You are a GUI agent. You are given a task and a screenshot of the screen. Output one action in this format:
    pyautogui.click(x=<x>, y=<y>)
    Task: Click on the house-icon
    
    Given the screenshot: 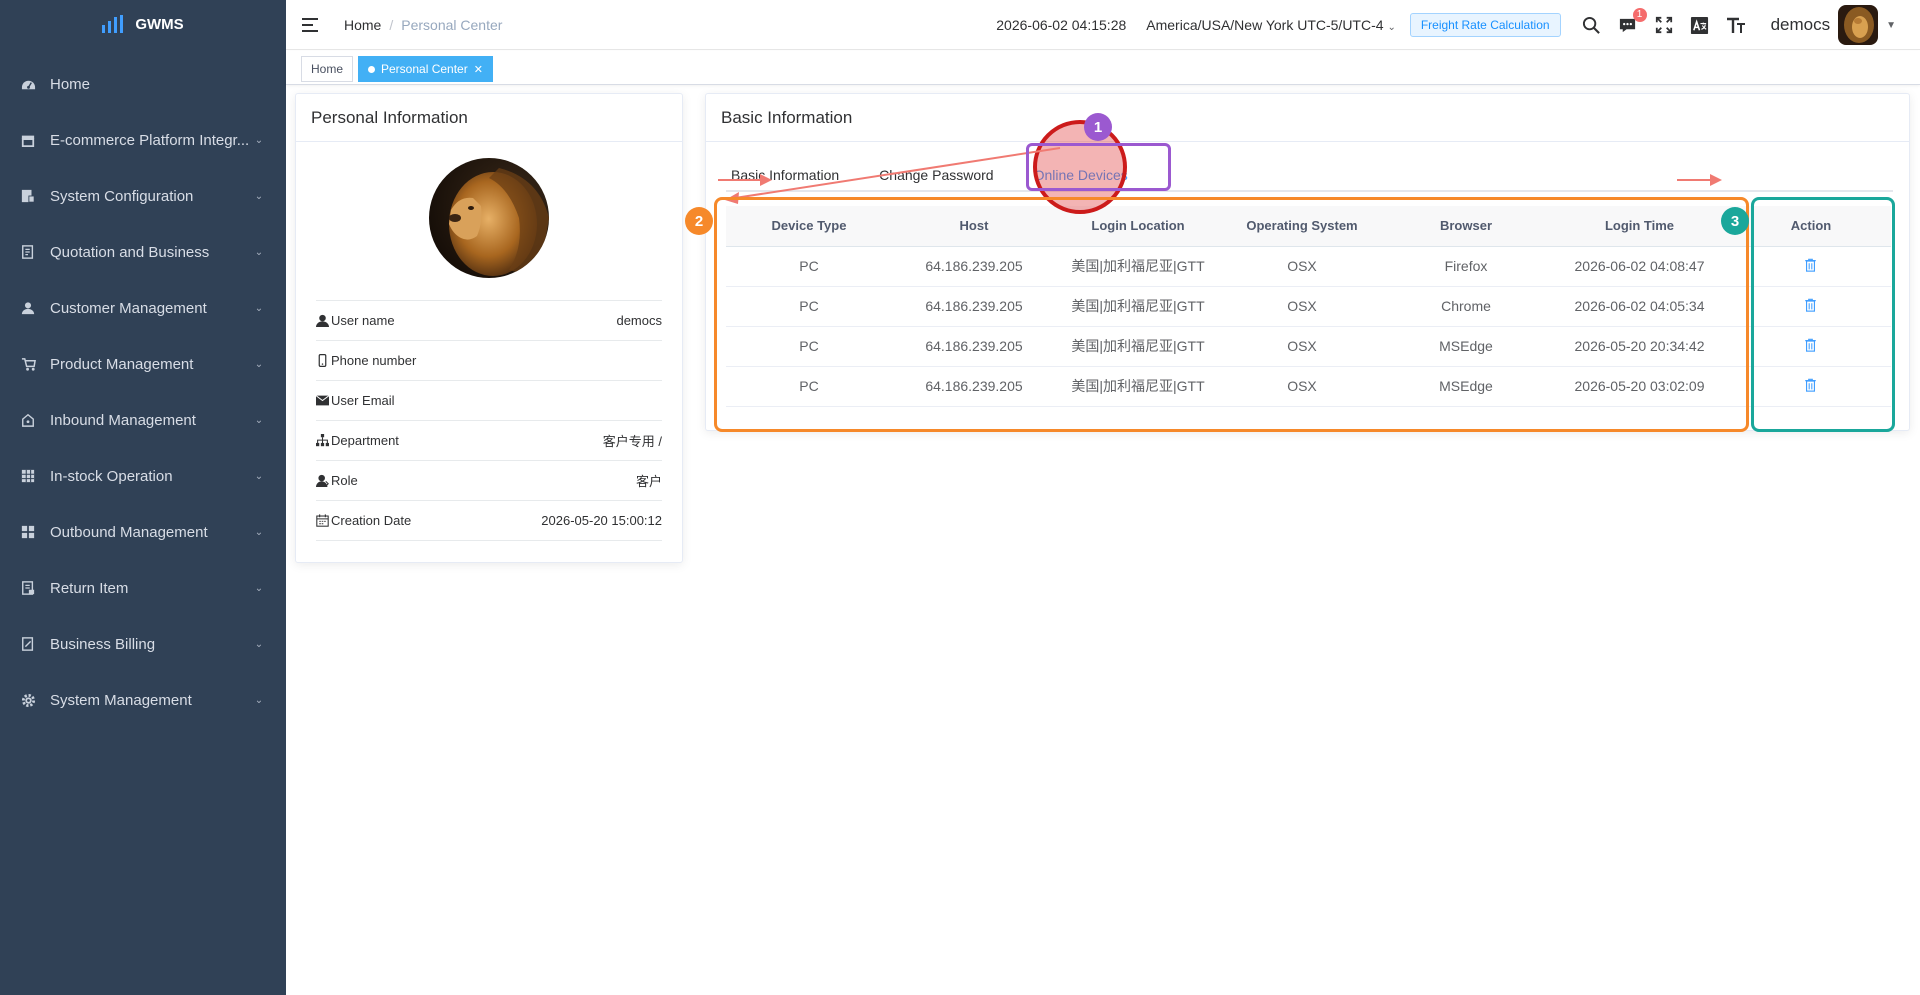 What is the action you would take?
    pyautogui.click(x=28, y=420)
    